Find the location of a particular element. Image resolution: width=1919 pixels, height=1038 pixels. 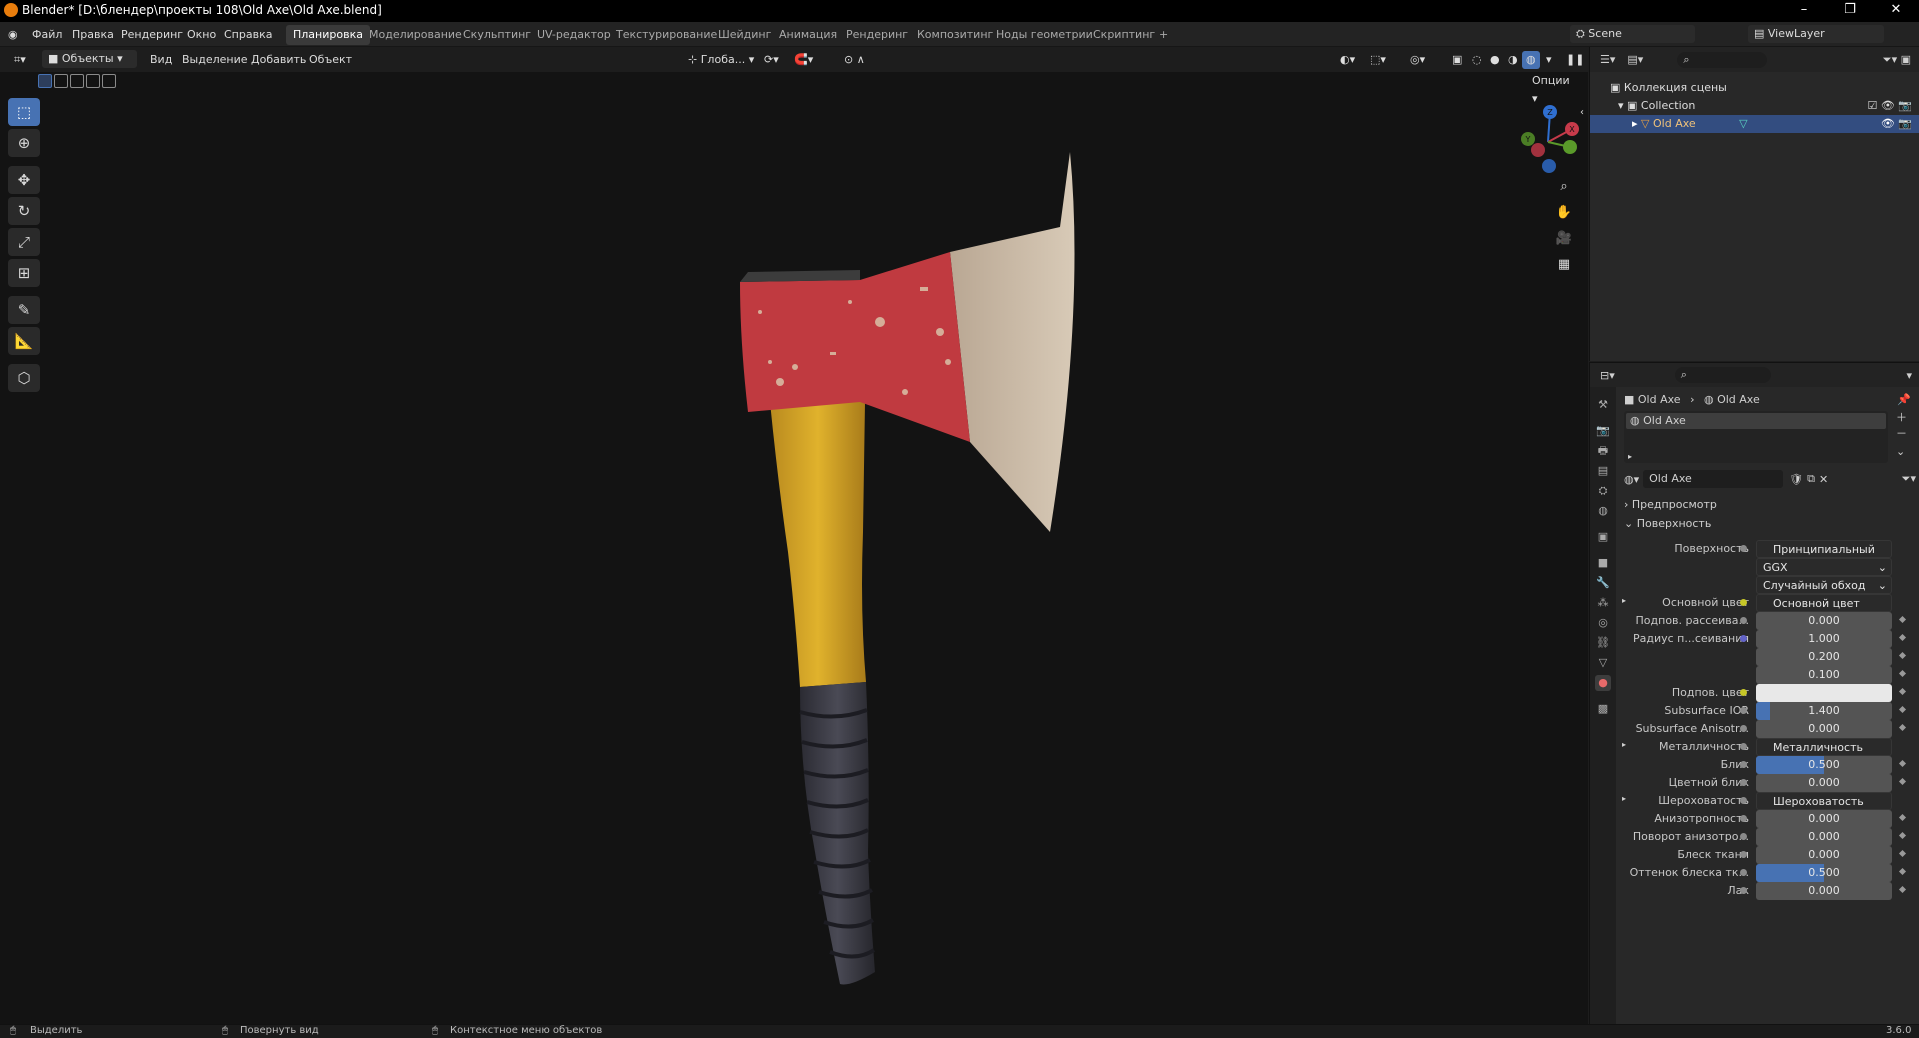

add-cube-tool-icon: ⬡ is located at coordinates (24, 378).